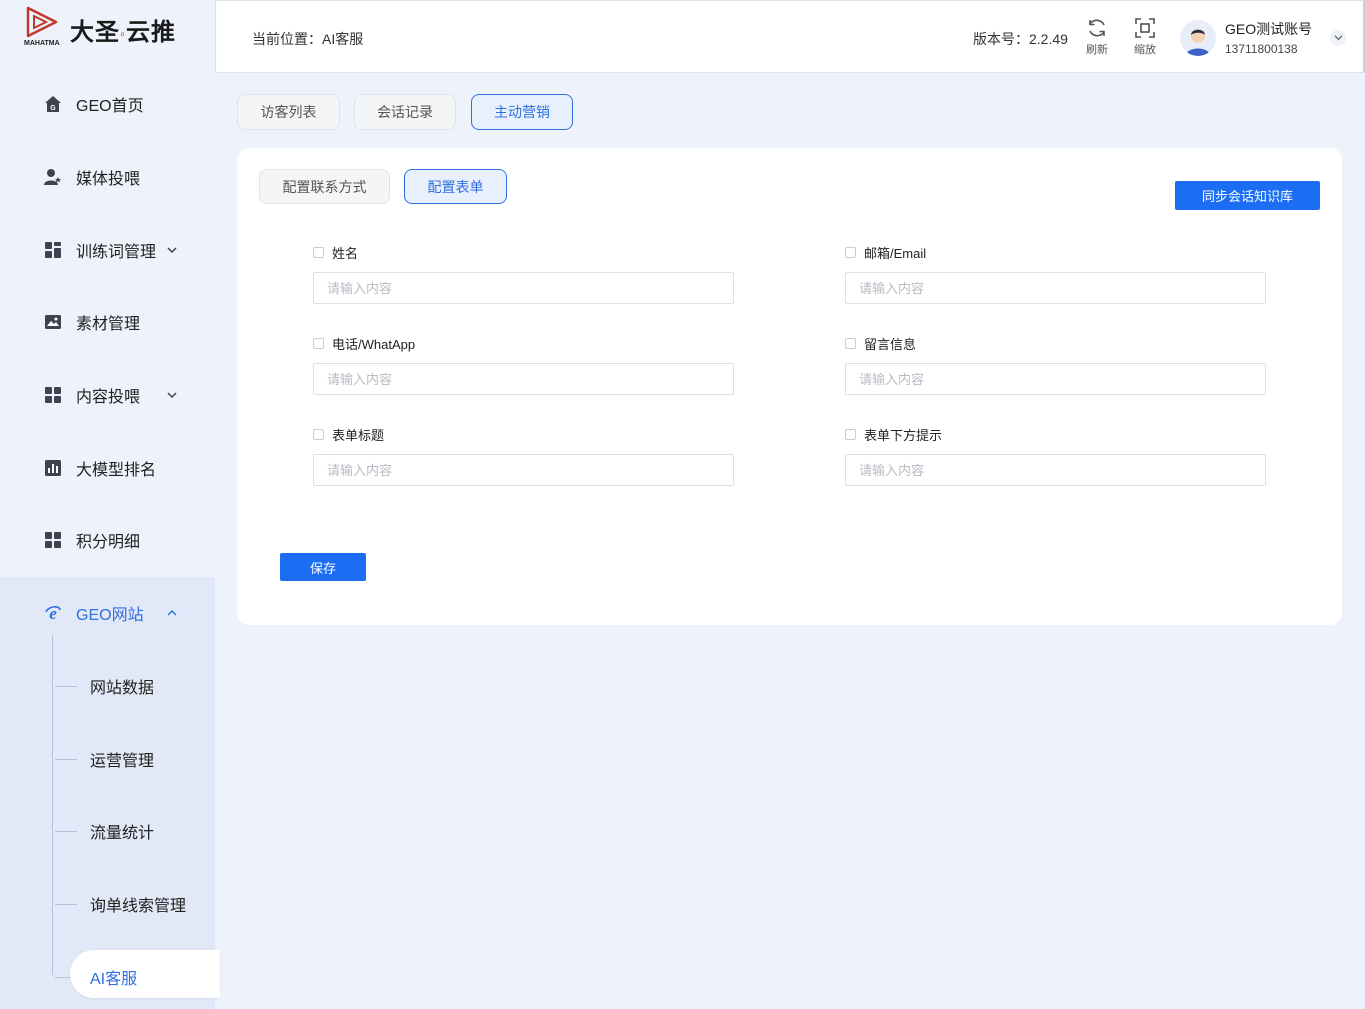 This screenshot has height=1009, width=1365. I want to click on sidebar-group-geo-site: e GEO网站 网站数据 运营管理 流量统计 询单线索管理 AI客服, so click(110, 792).